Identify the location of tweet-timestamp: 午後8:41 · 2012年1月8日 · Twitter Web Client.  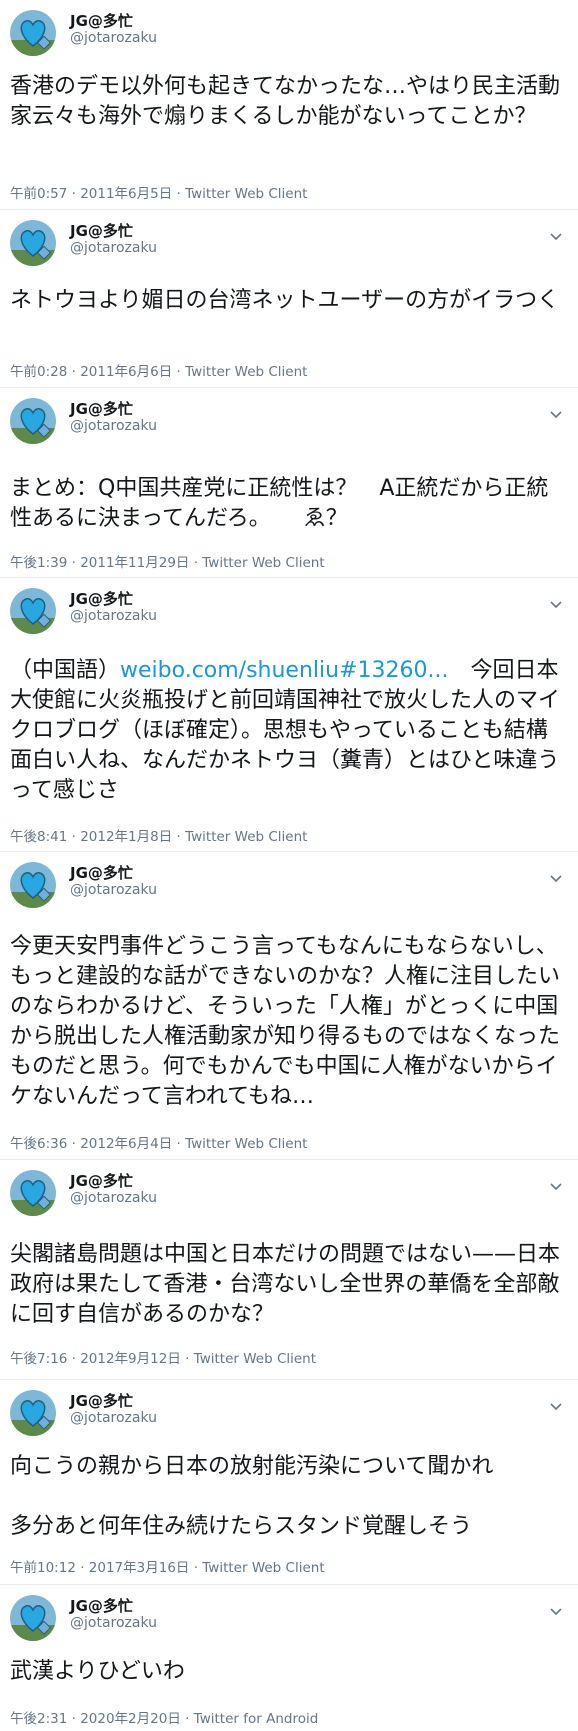
(158, 835).